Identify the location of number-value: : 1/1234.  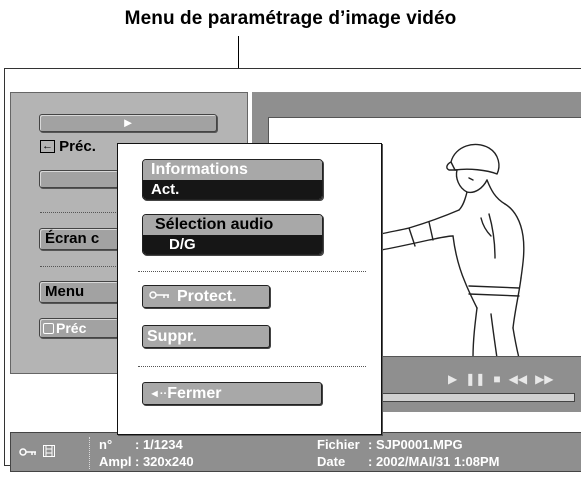
(159, 444).